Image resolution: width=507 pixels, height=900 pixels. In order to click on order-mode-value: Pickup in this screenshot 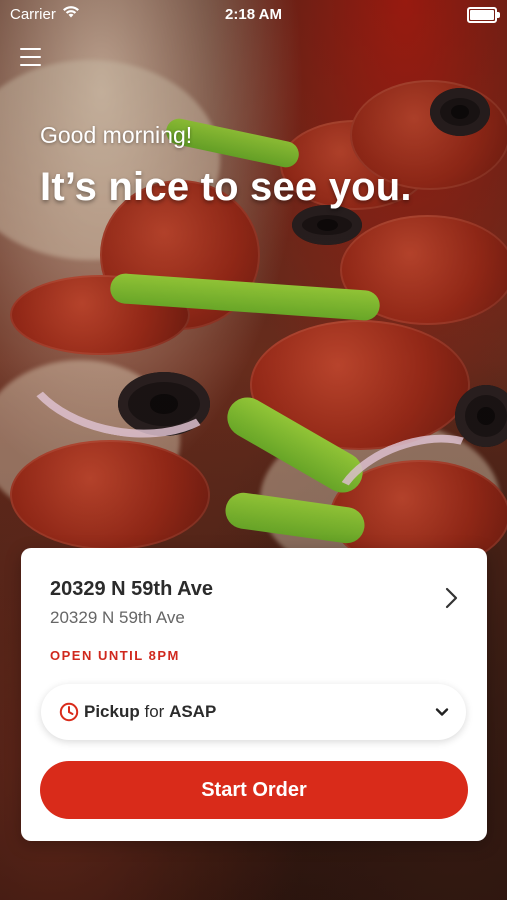, I will do `click(112, 711)`.